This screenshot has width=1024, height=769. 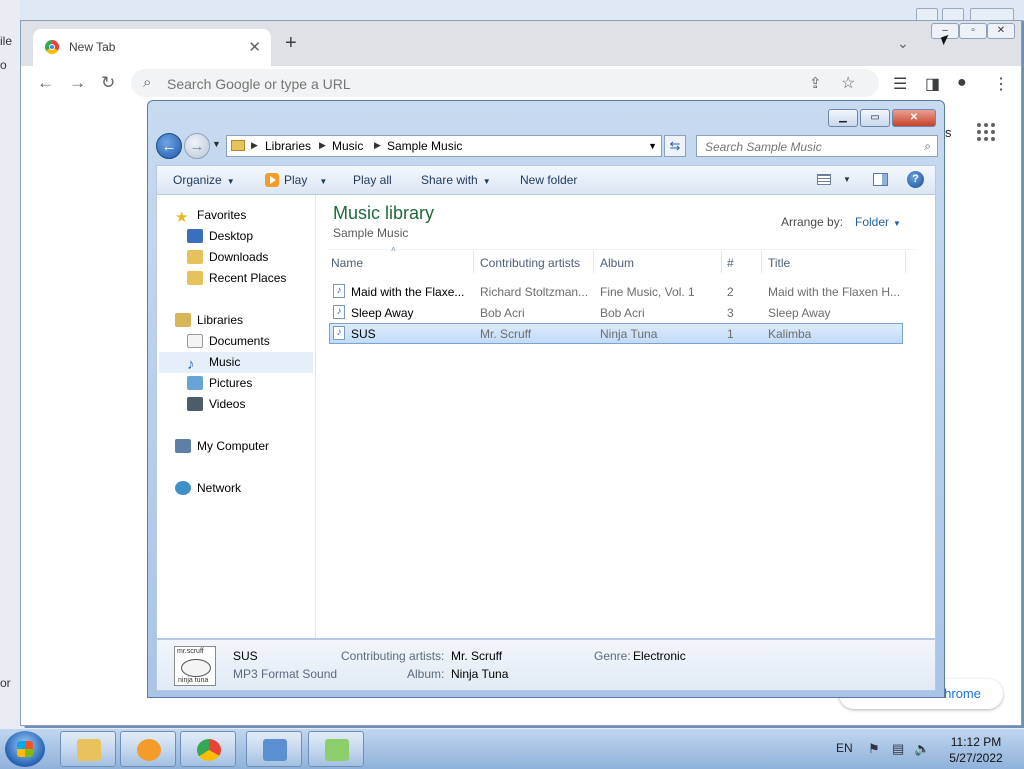 What do you see at coordinates (844, 748) in the screenshot?
I see `language-indicator: EN` at bounding box center [844, 748].